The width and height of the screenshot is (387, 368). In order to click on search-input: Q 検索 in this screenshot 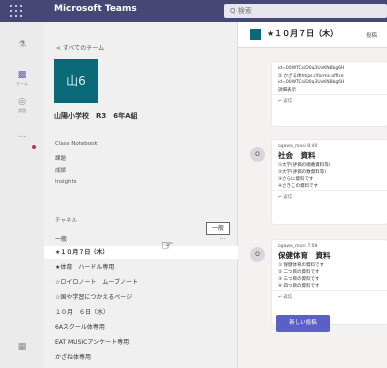, I will do `click(305, 11)`.